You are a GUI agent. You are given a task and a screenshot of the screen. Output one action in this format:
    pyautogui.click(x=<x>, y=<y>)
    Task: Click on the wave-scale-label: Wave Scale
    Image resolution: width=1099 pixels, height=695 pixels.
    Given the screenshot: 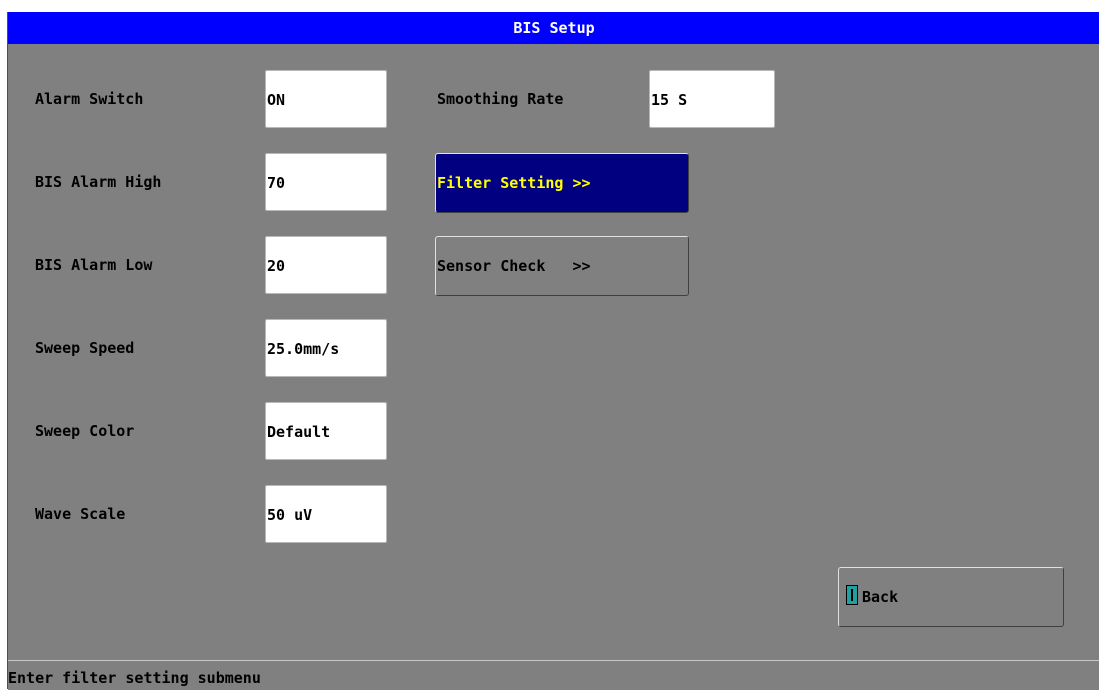 What is the action you would take?
    pyautogui.click(x=80, y=514)
    